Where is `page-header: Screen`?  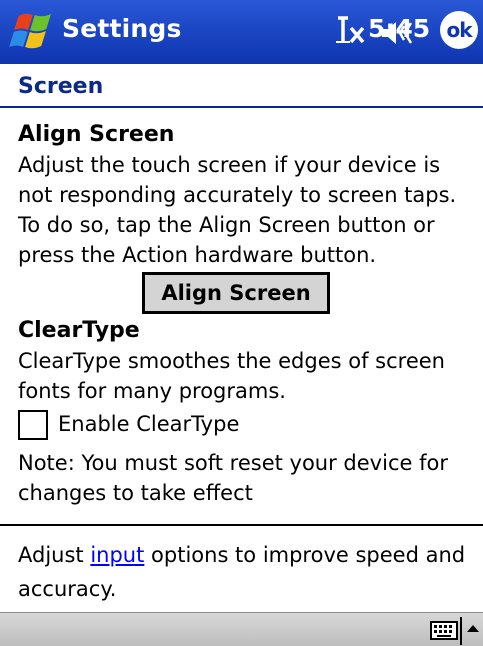 page-header: Screen is located at coordinates (241, 86).